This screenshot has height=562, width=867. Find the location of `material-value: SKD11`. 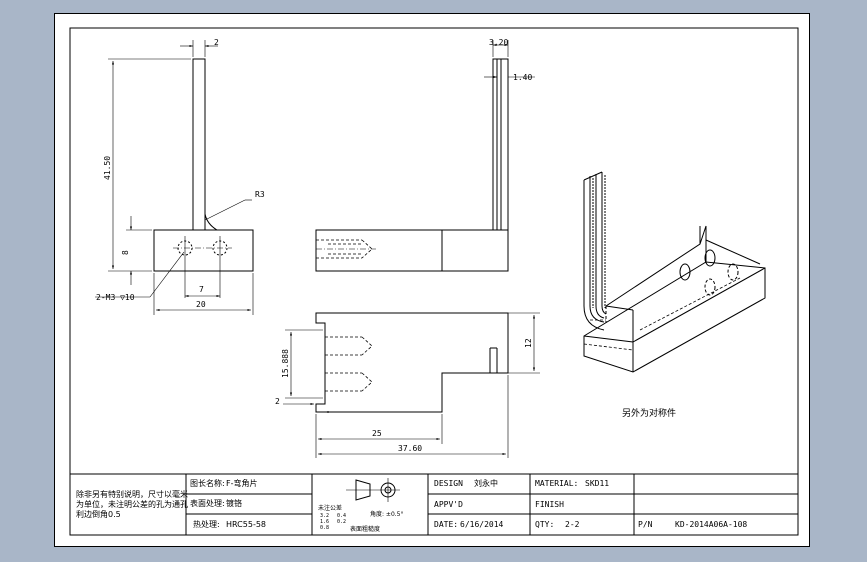

material-value: SKD11 is located at coordinates (597, 483).